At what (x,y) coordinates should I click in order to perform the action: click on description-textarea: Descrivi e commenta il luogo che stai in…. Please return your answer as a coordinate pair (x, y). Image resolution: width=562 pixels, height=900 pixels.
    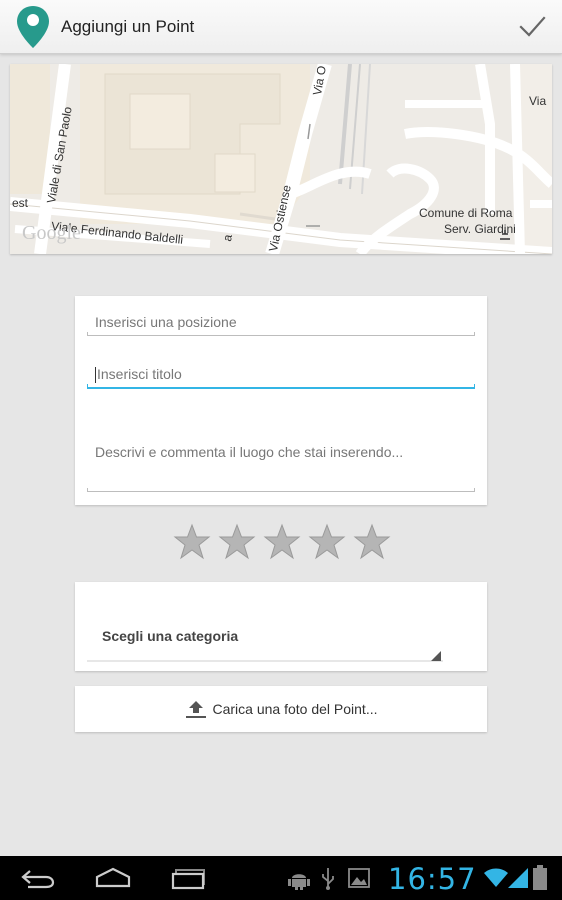
    Looking at the image, I should click on (281, 468).